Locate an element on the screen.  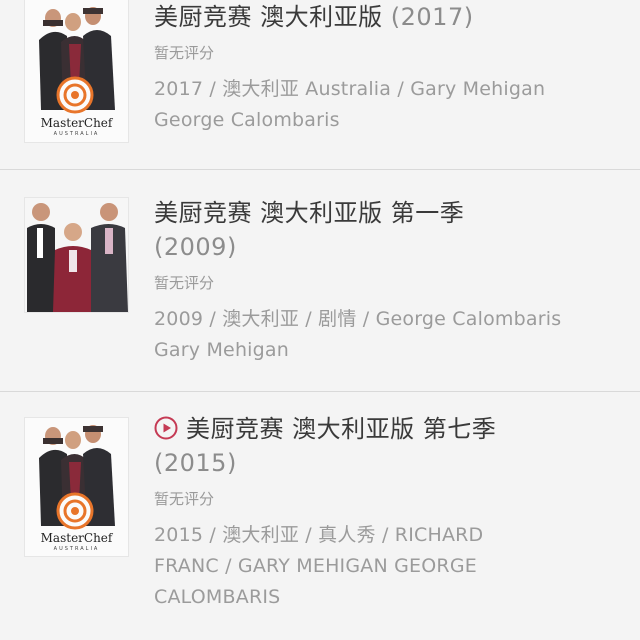
item-title: 美厨竞赛 澳大利亚版 (2017) is located at coordinates (390, 17).